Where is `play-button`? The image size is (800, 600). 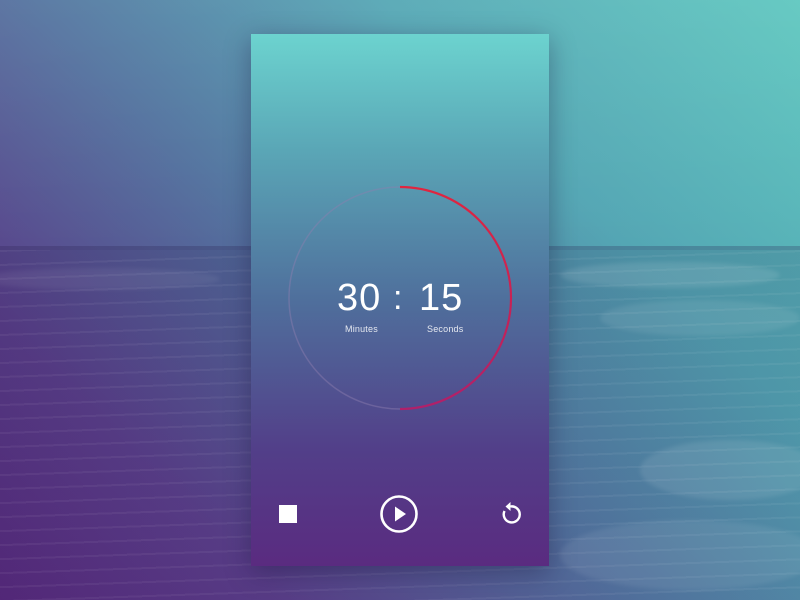
play-button is located at coordinates (399, 514).